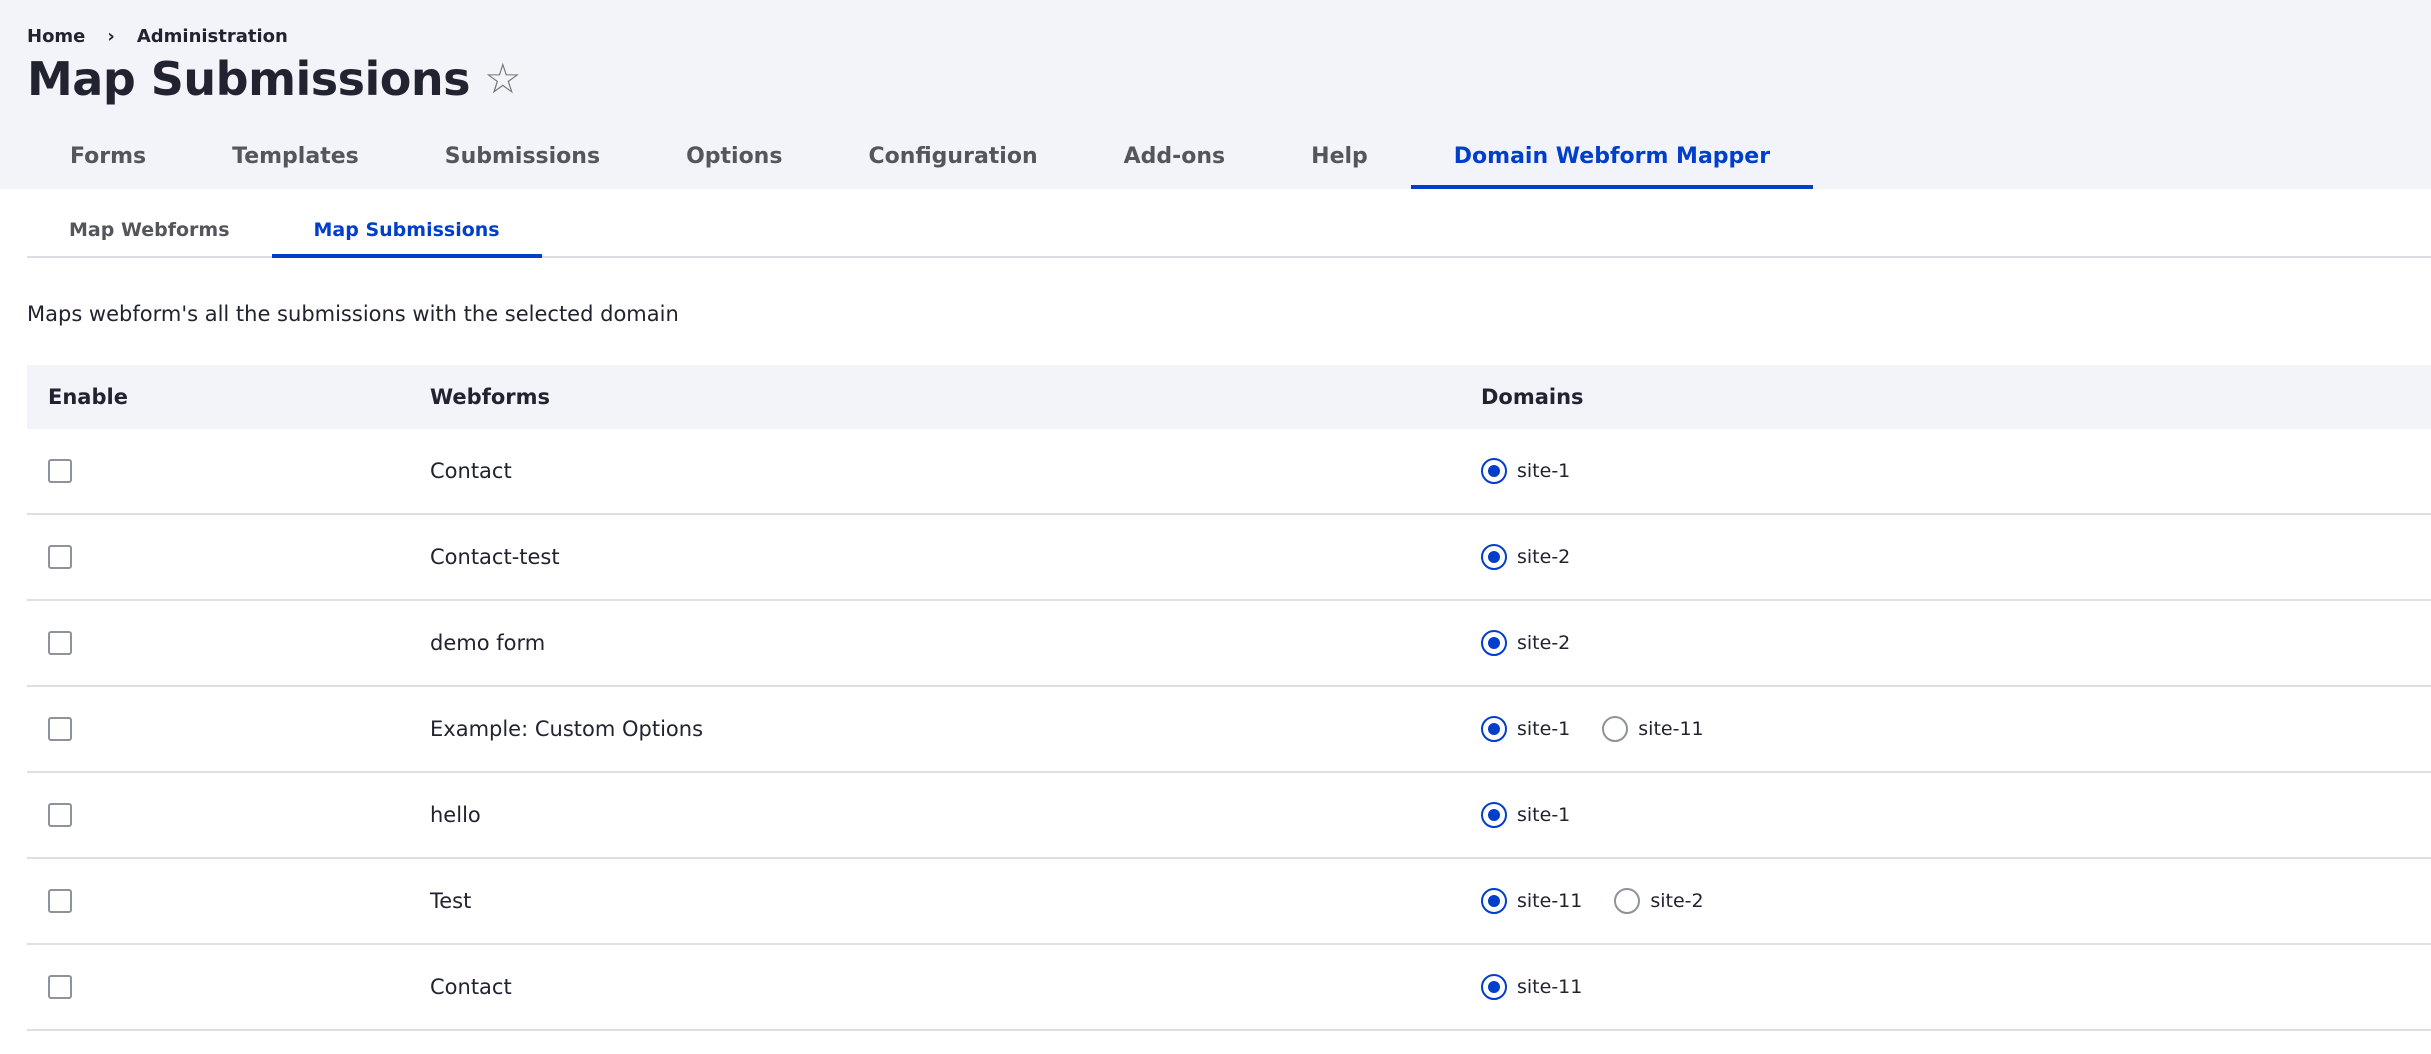  I want to click on header-enable: Enable, so click(88, 397).